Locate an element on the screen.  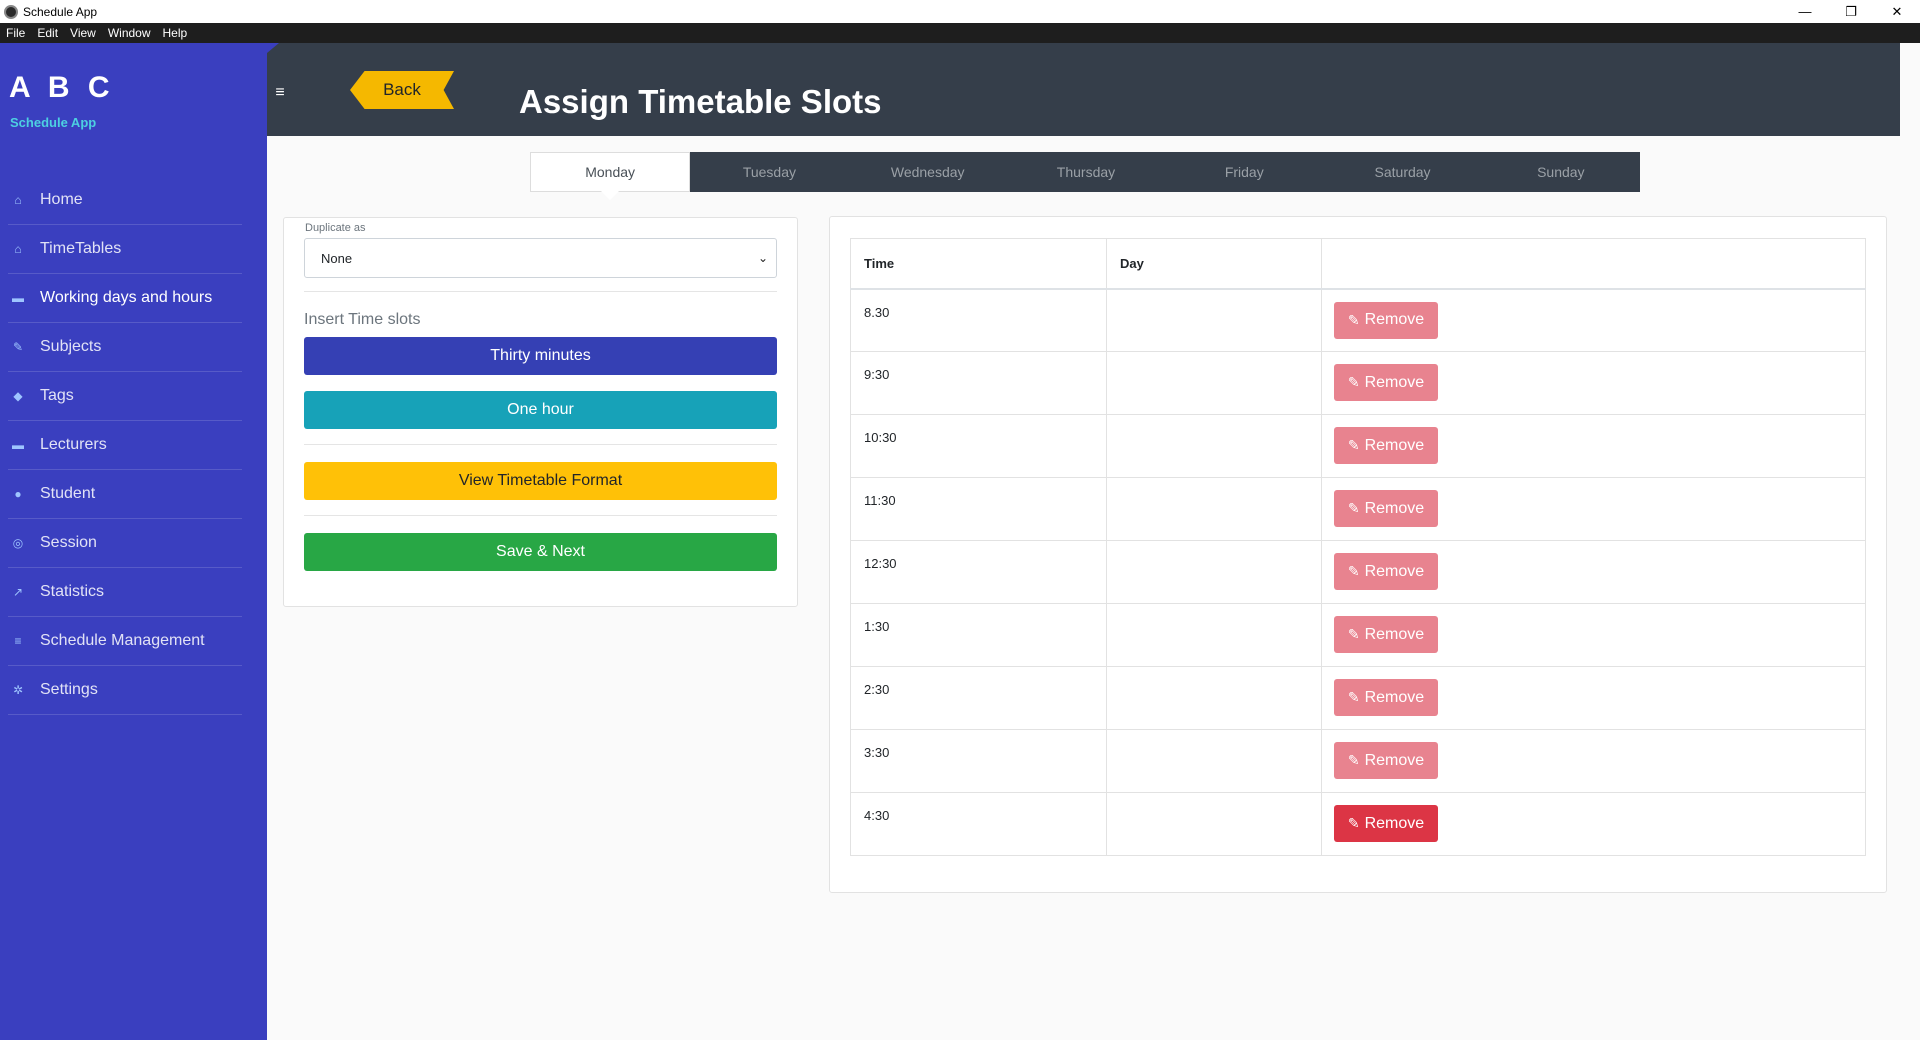
header-notch is located at coordinates (273, 48).